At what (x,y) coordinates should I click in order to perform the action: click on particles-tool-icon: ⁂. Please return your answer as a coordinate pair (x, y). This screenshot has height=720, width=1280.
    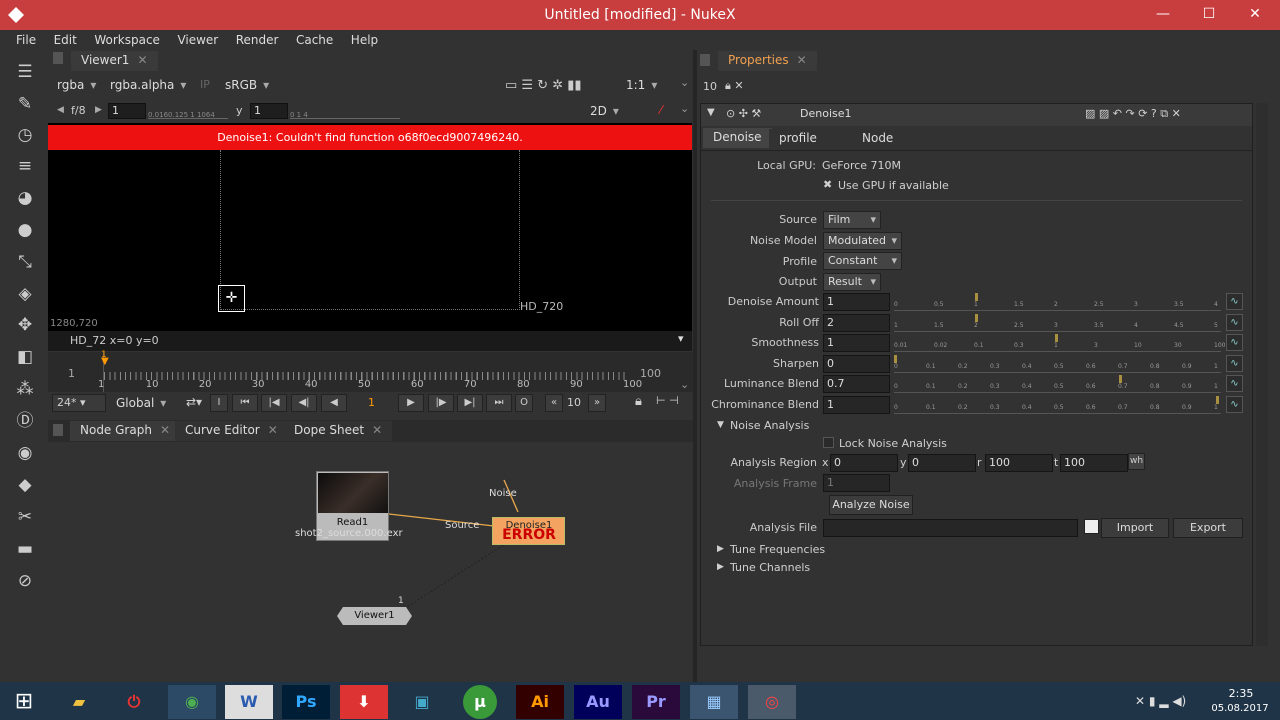
    Looking at the image, I should click on (25, 389).